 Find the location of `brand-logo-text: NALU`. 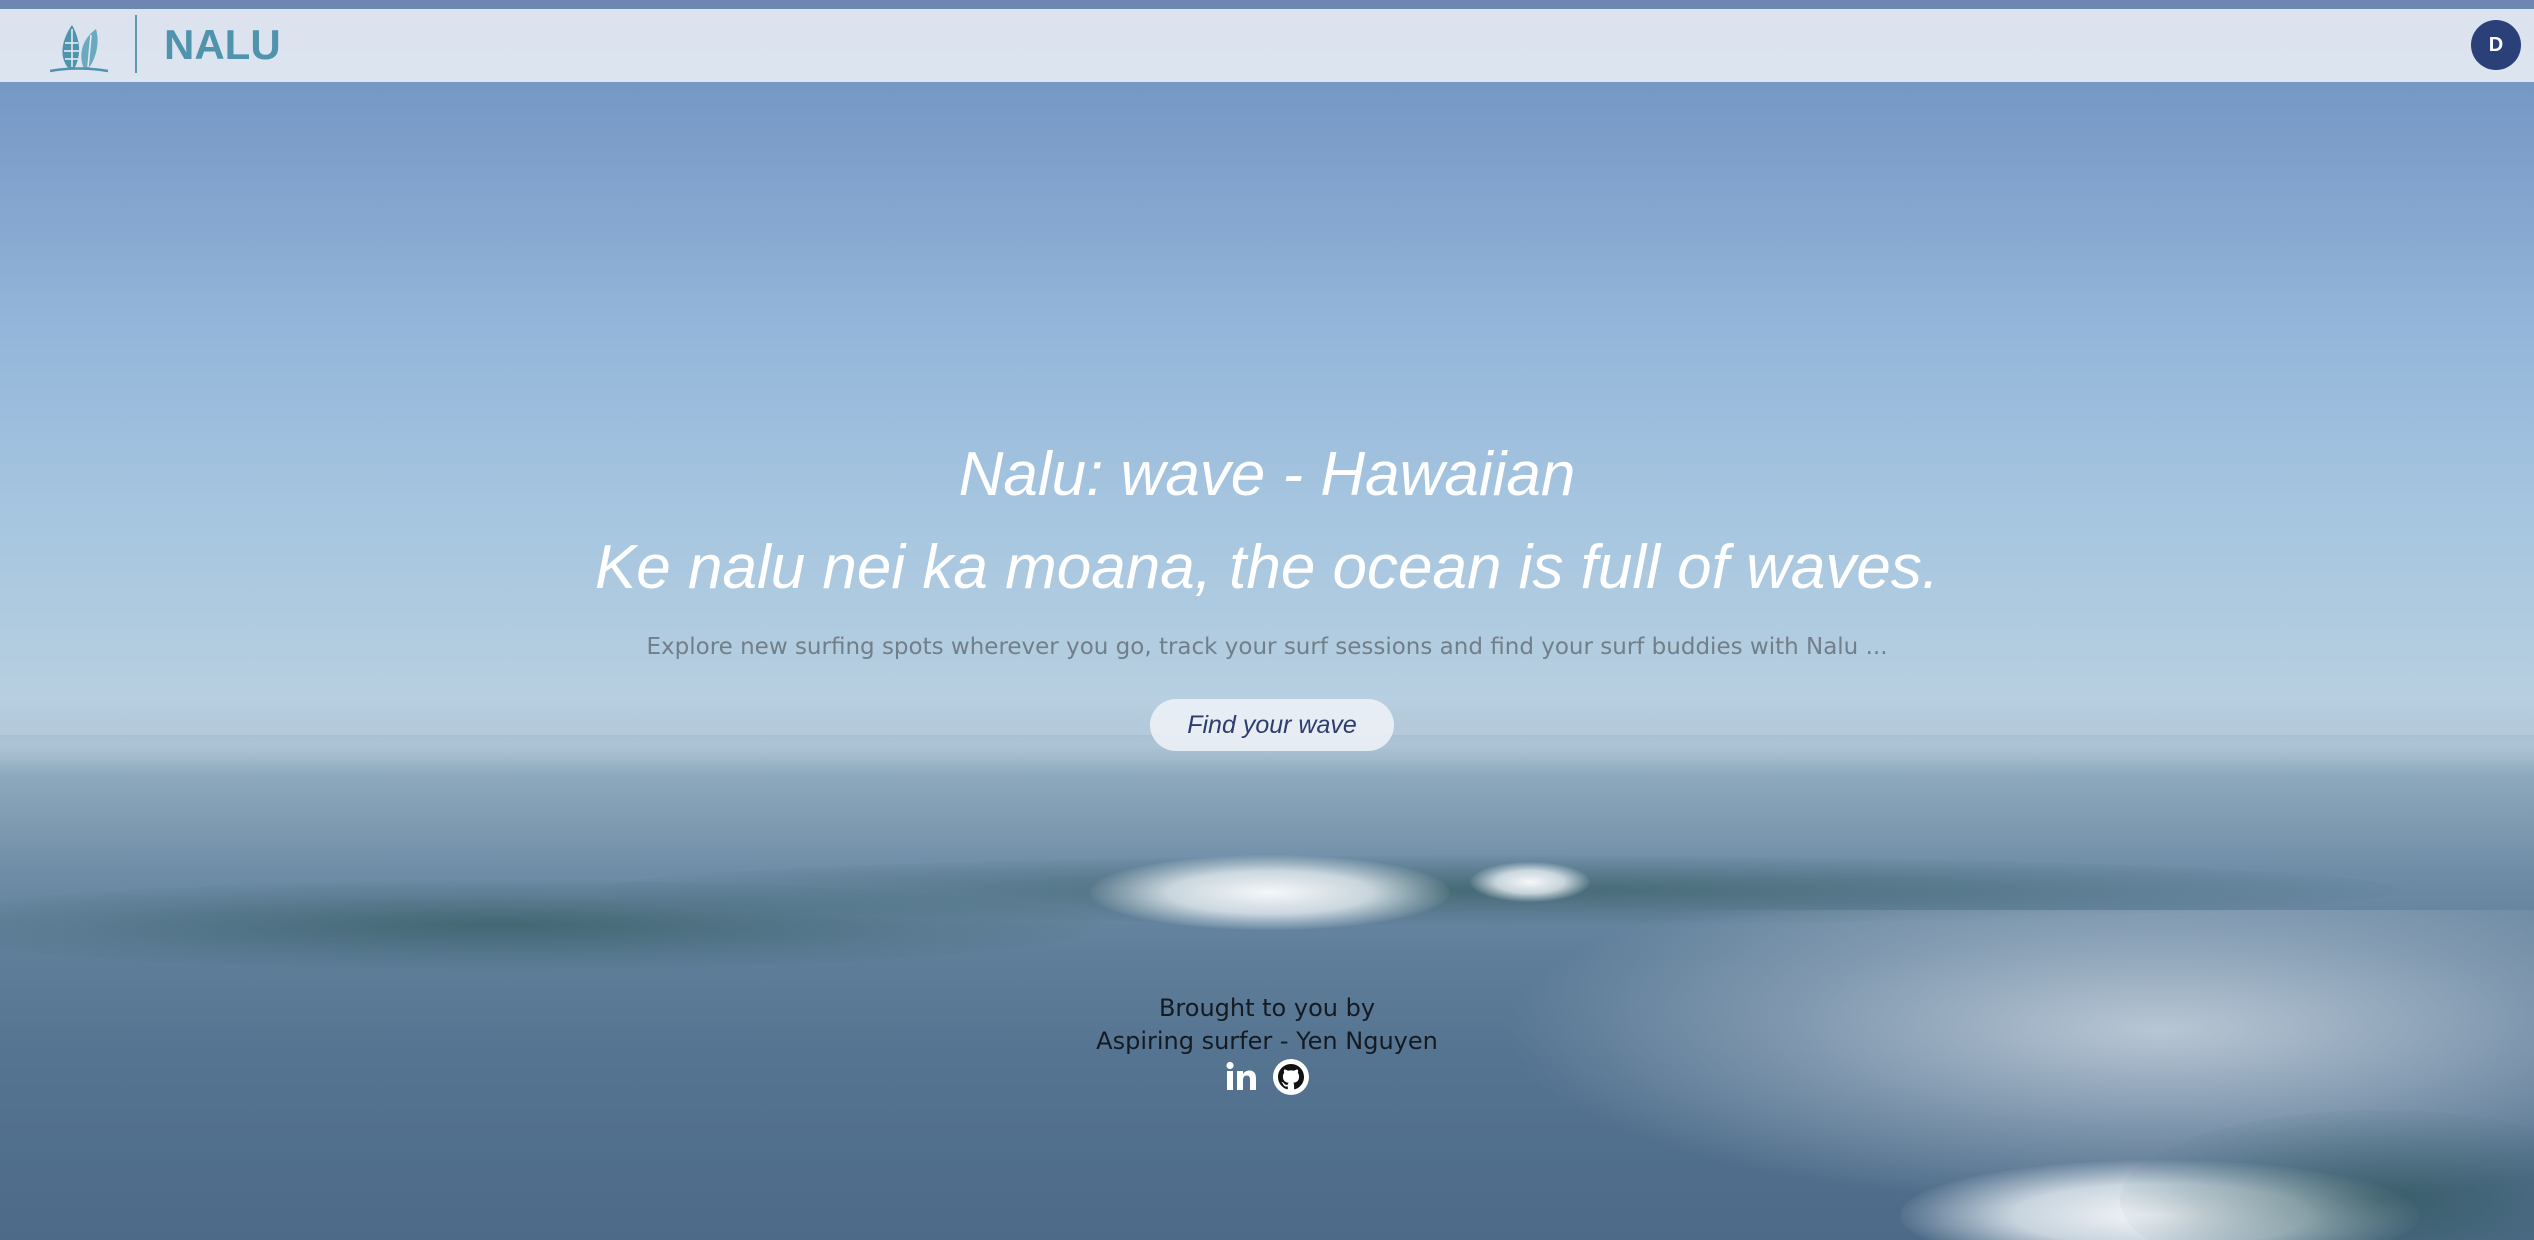

brand-logo-text: NALU is located at coordinates (222, 45).